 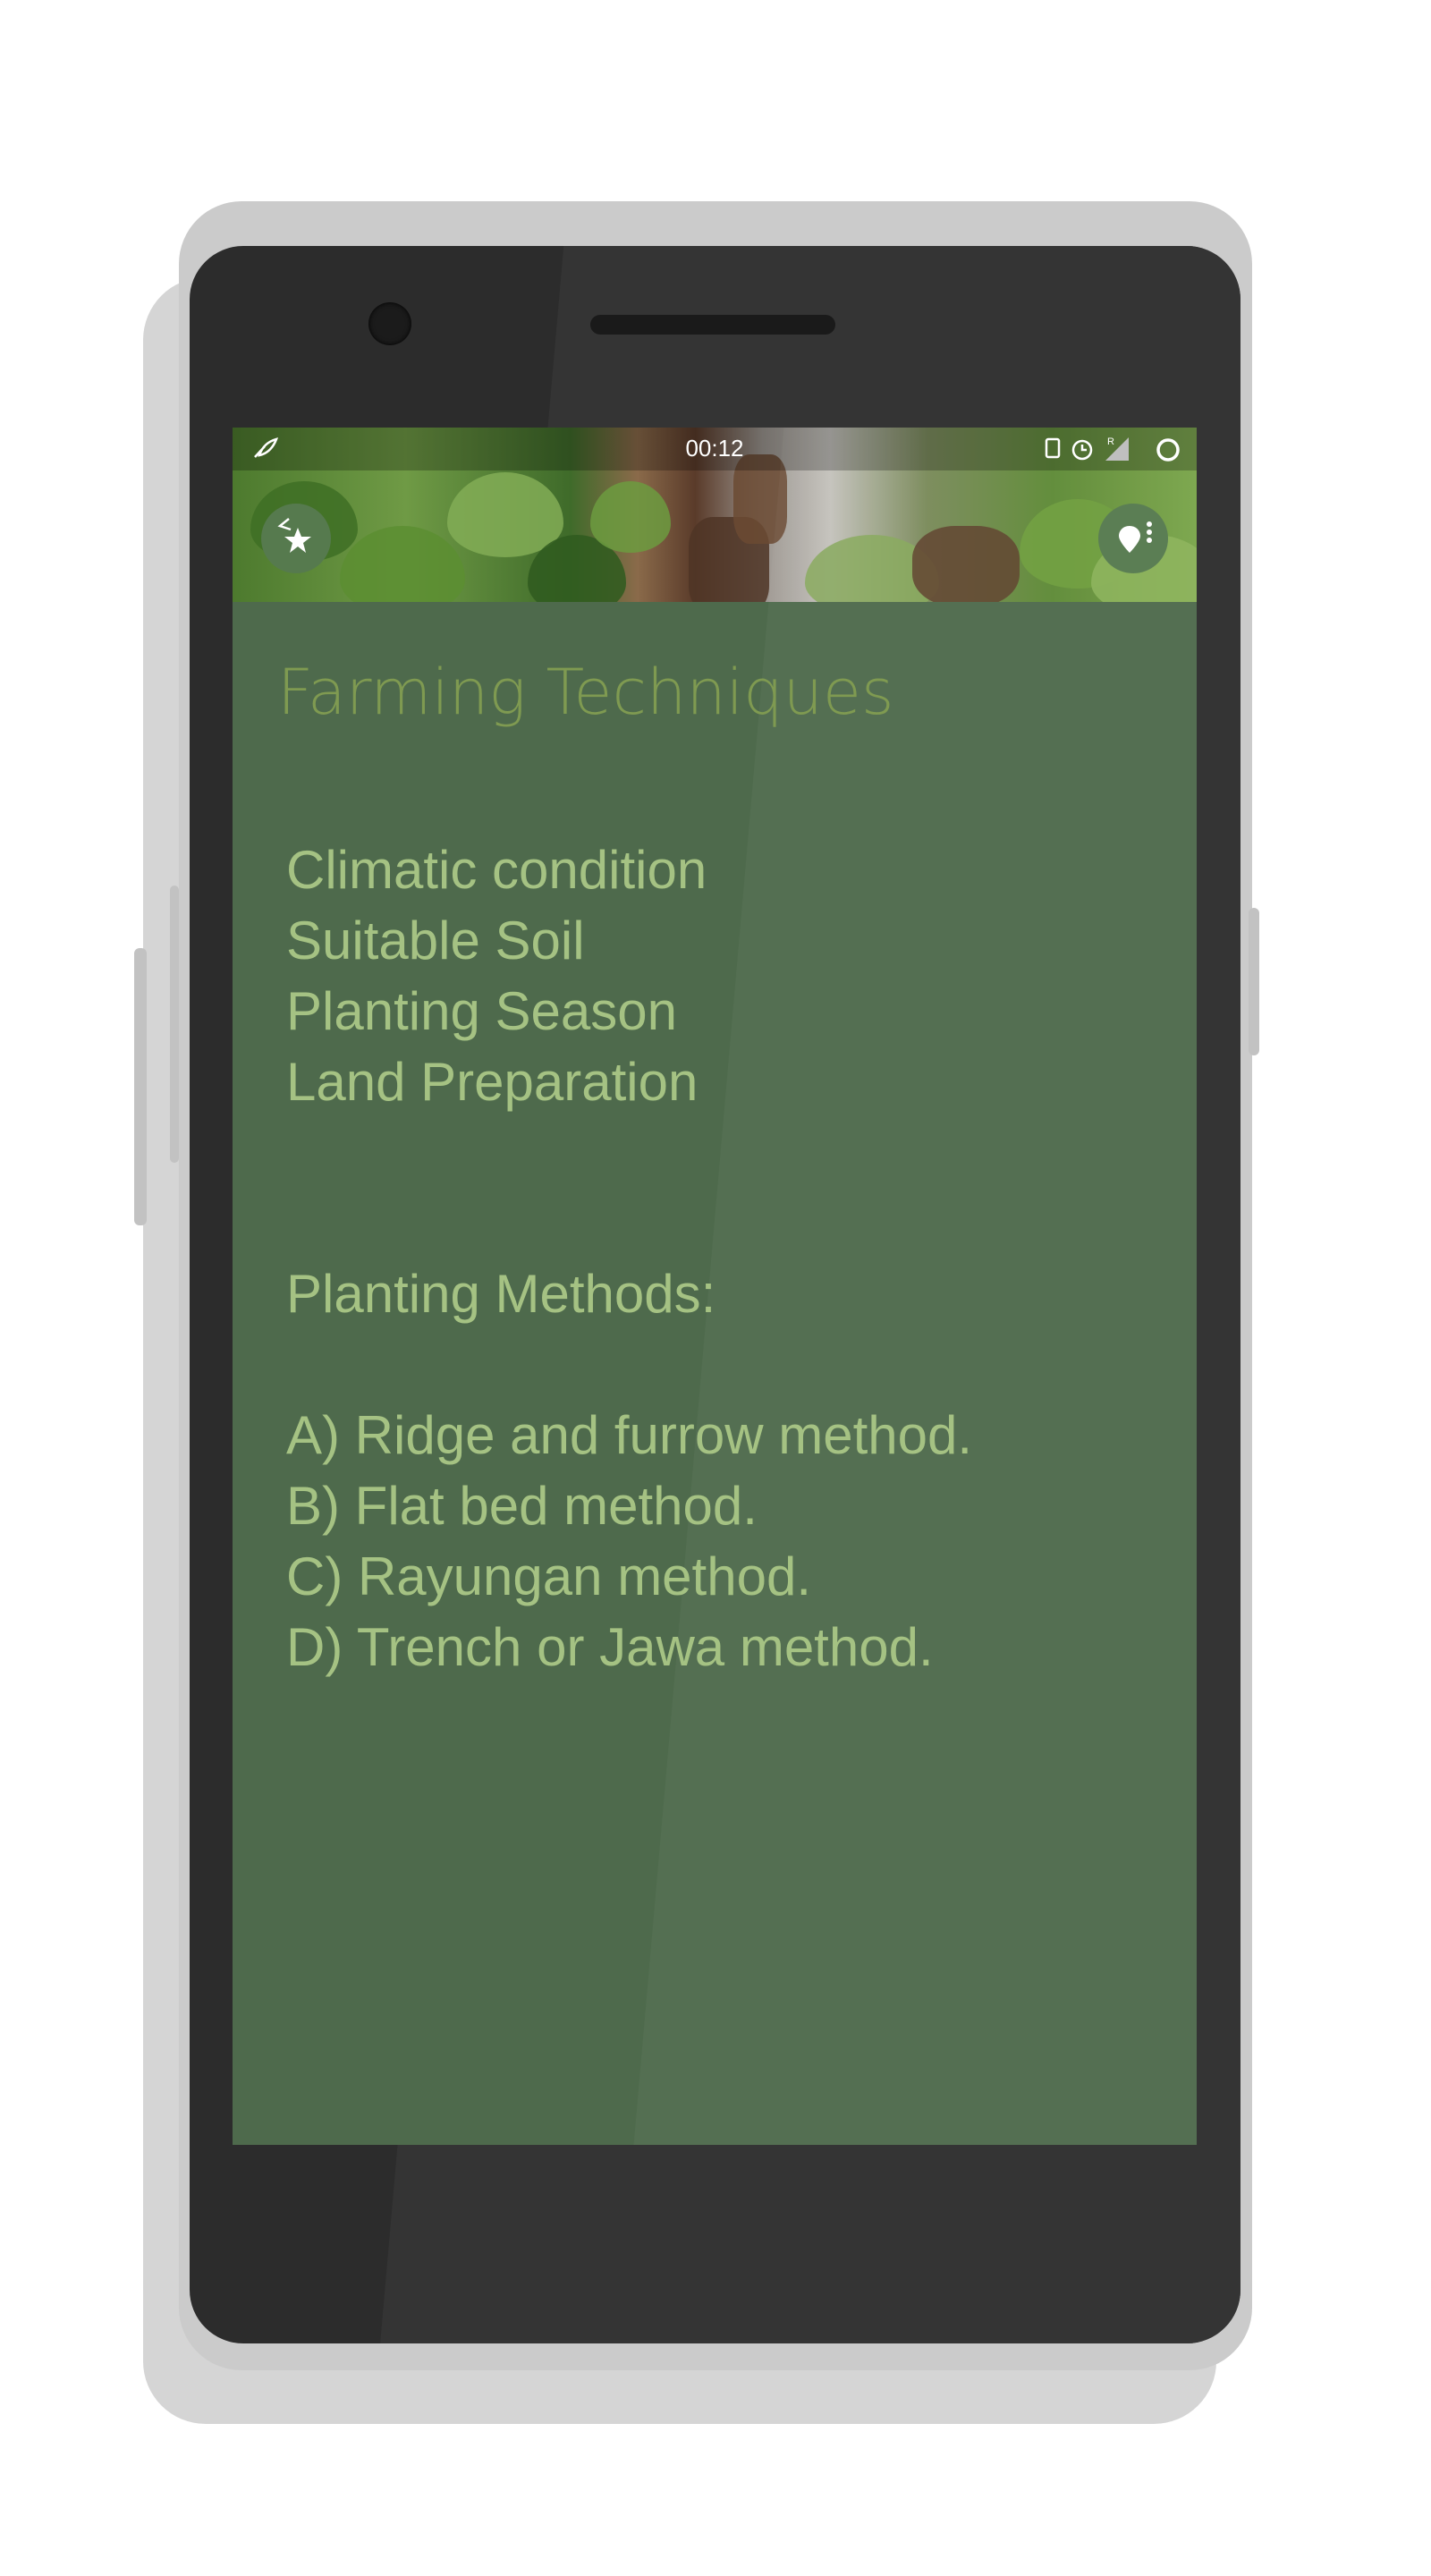 What do you see at coordinates (140, 1086) in the screenshot?
I see `volume-button` at bounding box center [140, 1086].